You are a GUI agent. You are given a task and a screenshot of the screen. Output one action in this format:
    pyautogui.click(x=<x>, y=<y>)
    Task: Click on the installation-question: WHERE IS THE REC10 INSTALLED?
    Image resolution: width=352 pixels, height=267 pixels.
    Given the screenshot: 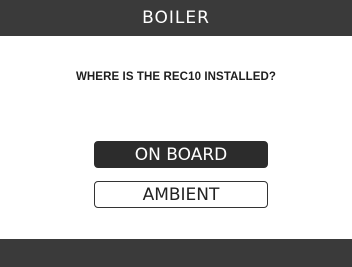 What is the action you would take?
    pyautogui.click(x=176, y=77)
    